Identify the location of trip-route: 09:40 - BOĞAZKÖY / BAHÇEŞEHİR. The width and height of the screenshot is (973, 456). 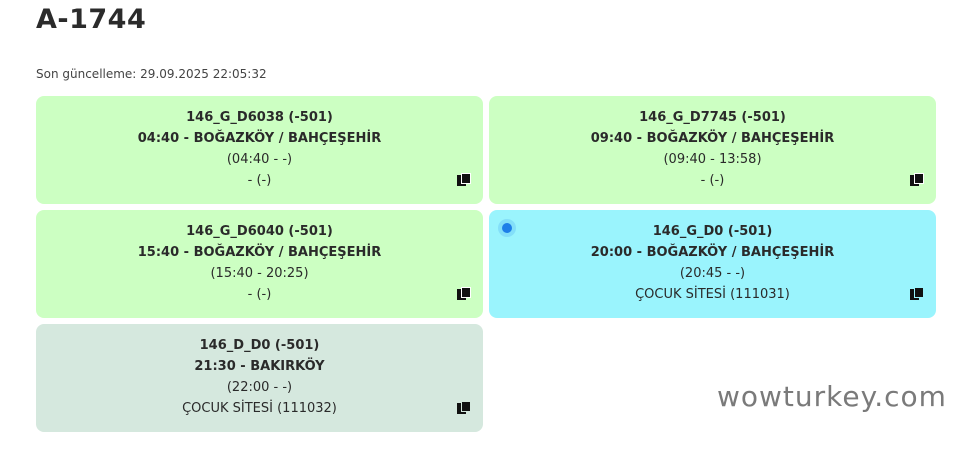
(712, 138).